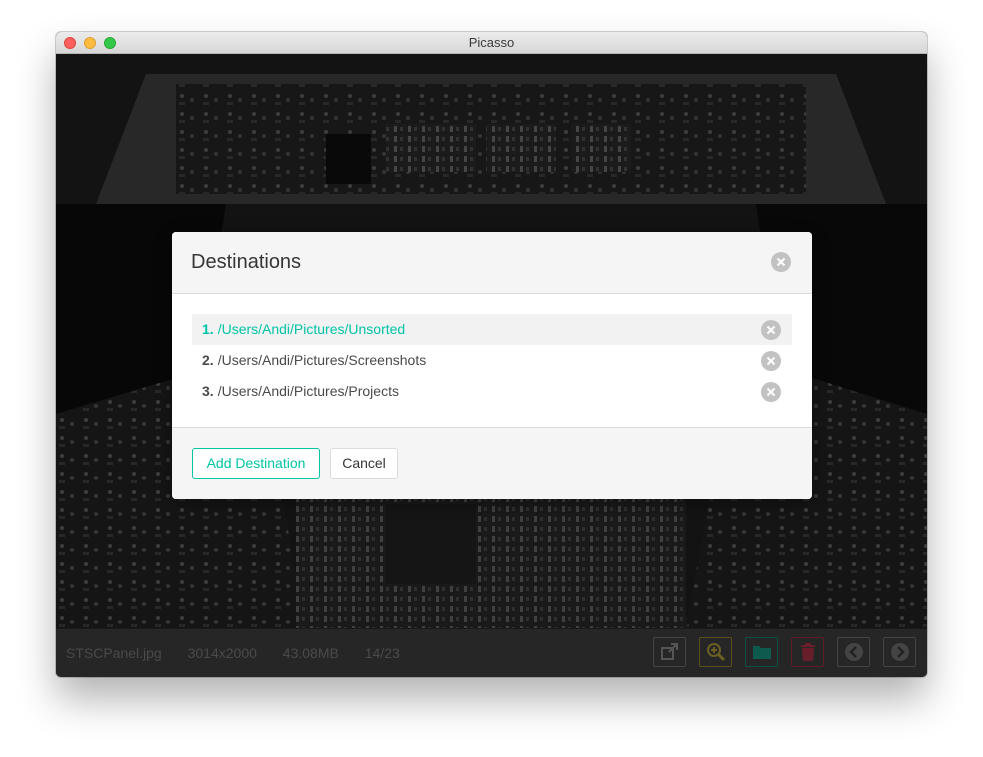 The height and width of the screenshot is (757, 983). Describe the element at coordinates (114, 653) in the screenshot. I see `file-name: STSCPanel.jpg` at that location.